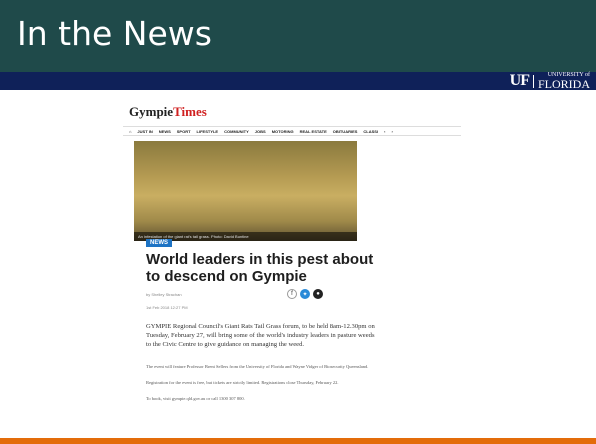 Image resolution: width=596 pixels, height=444 pixels. I want to click on facebook-icon: f, so click(292, 294).